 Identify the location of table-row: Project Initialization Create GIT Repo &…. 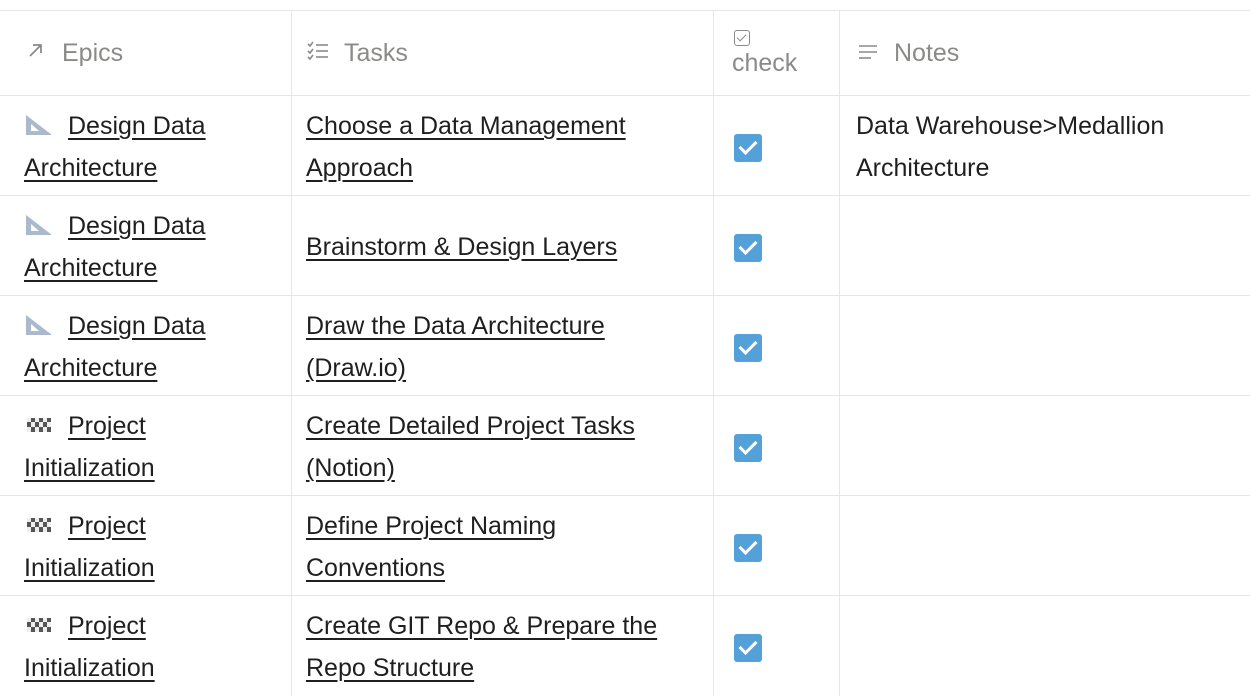
(625, 646).